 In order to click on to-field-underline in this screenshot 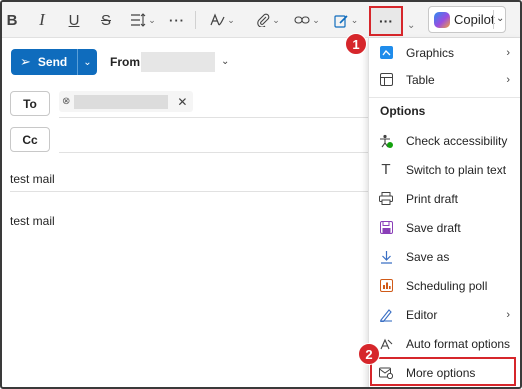, I will do `click(213, 117)`.